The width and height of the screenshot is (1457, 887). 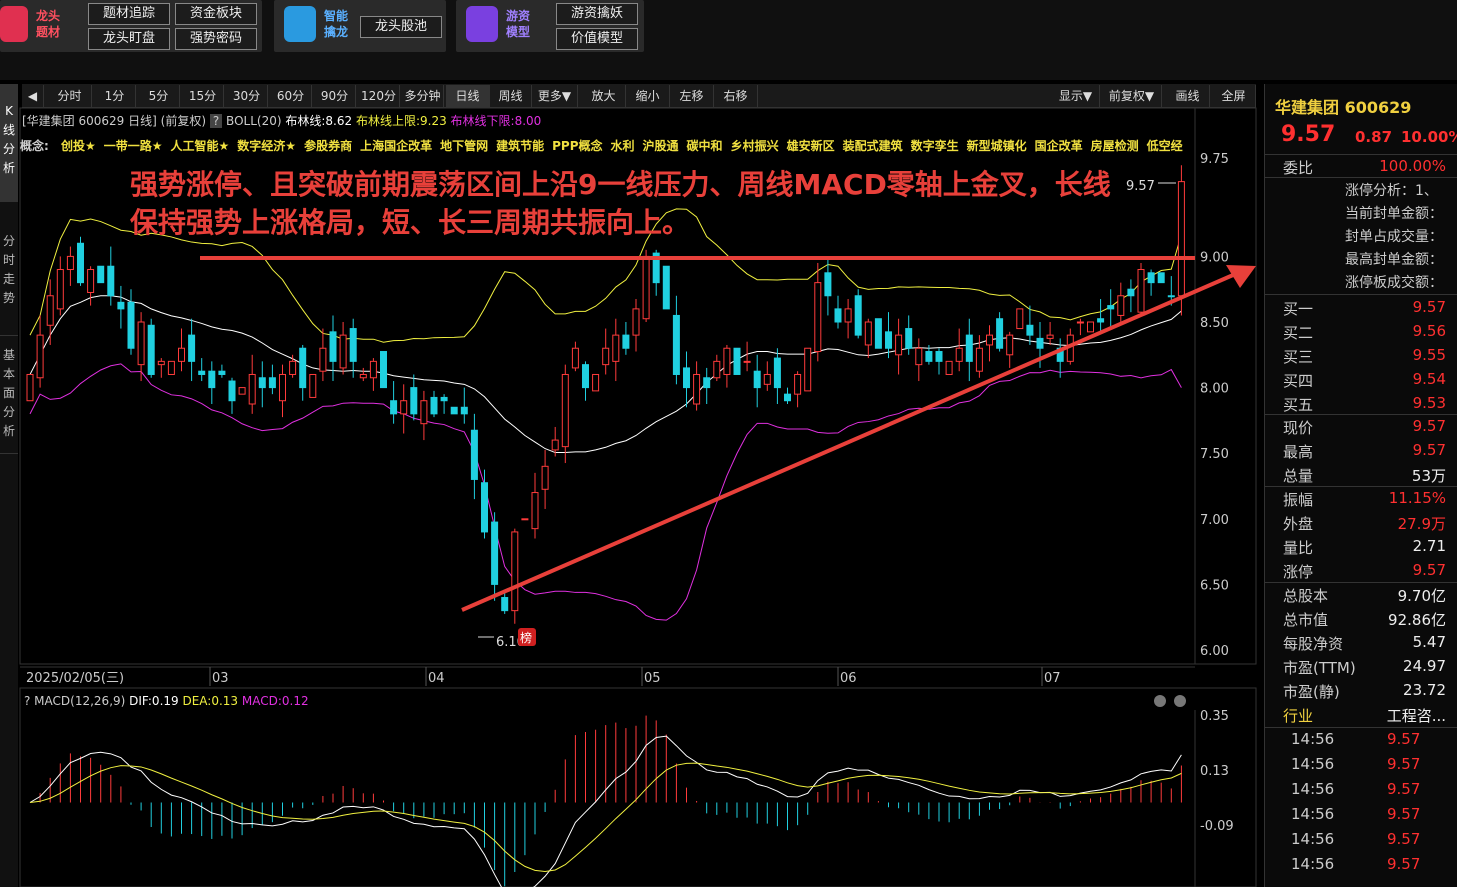 What do you see at coordinates (436, 678) in the screenshot?
I see `month-label: 04` at bounding box center [436, 678].